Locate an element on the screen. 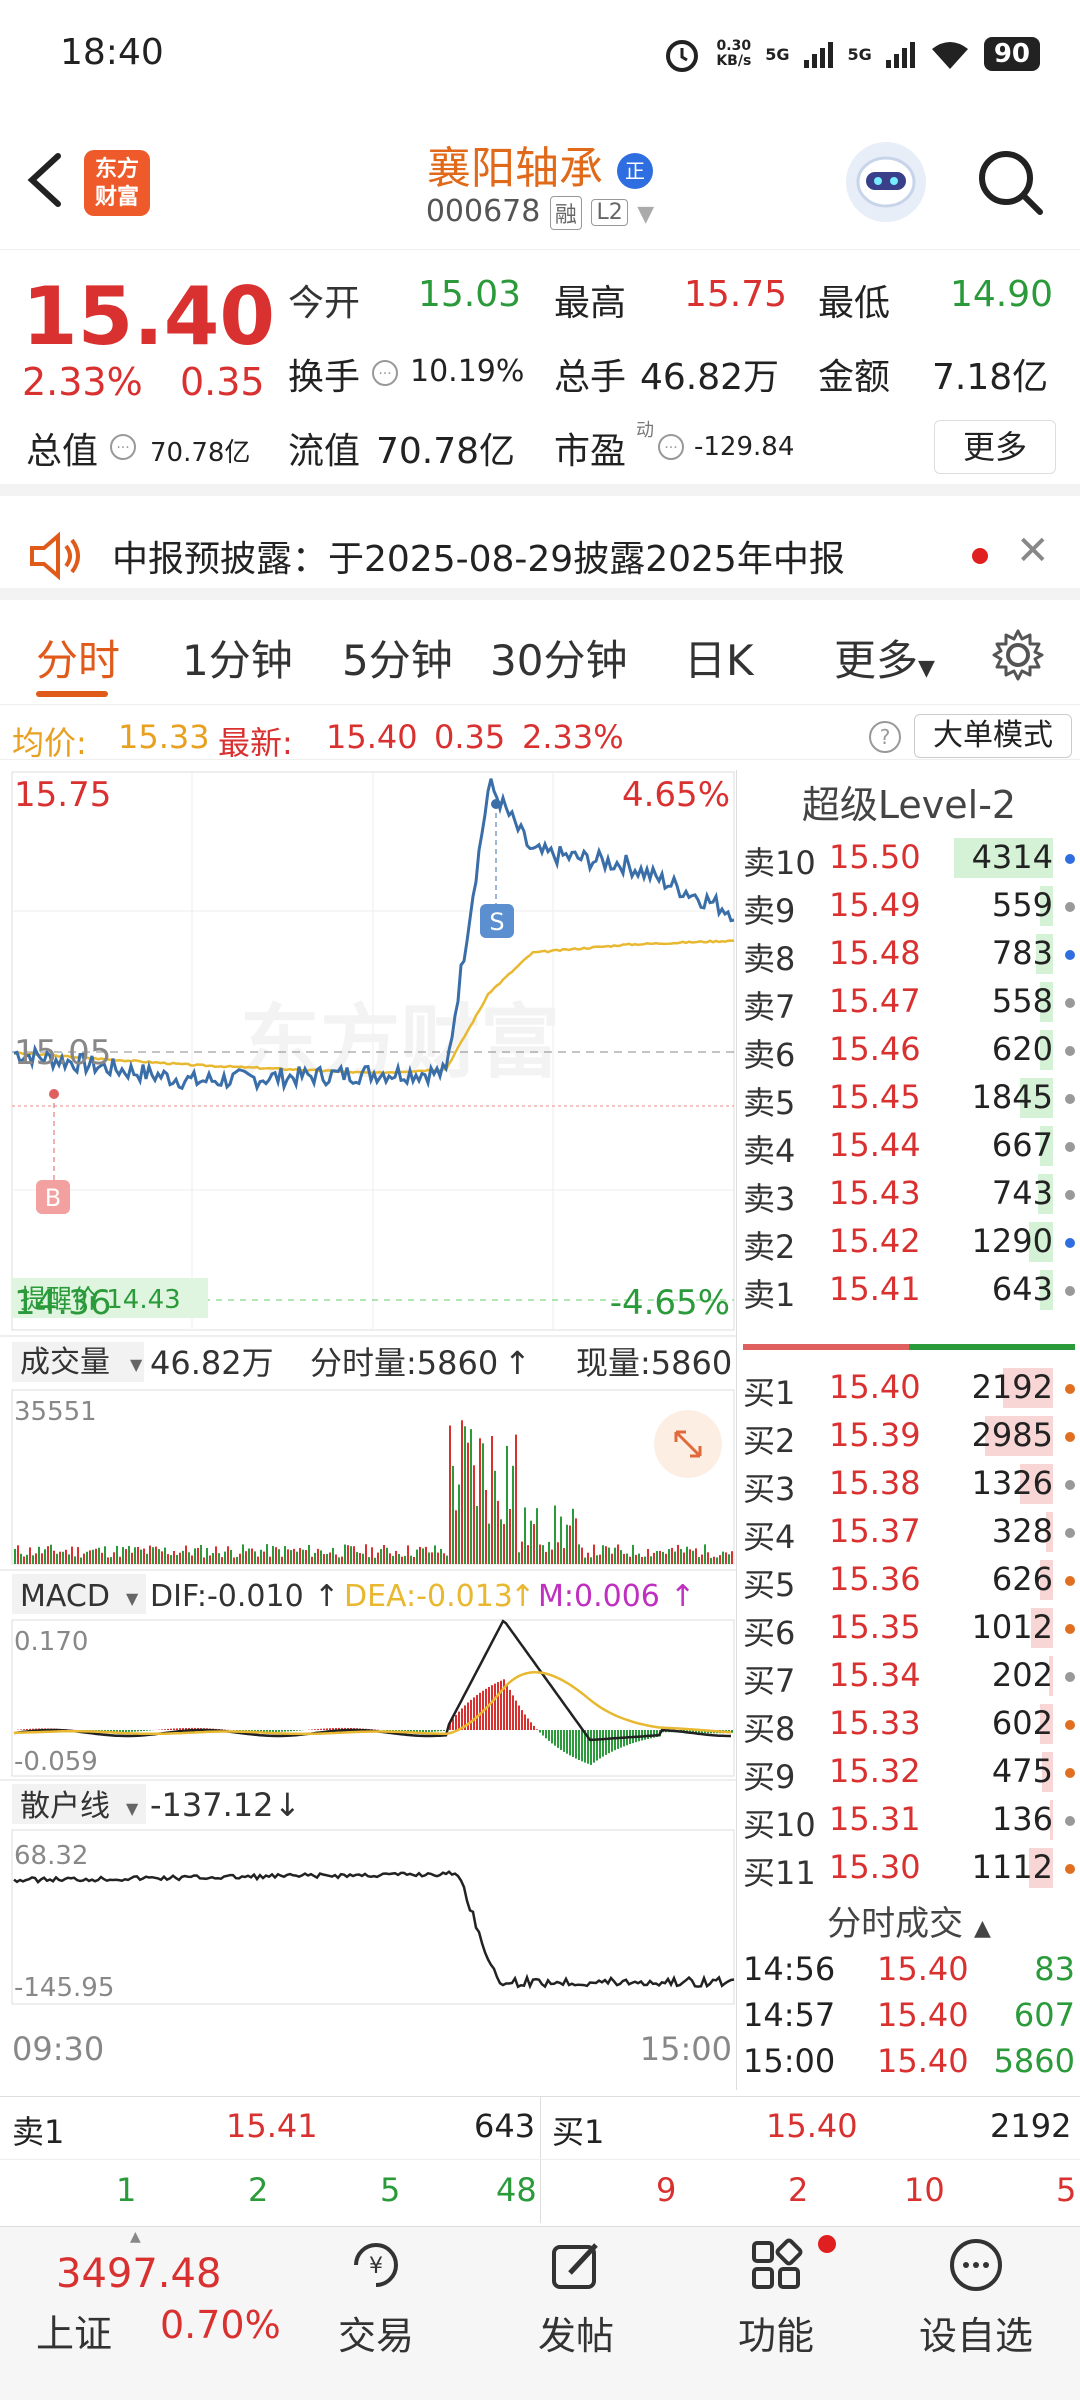  sell-point is located at coordinates (496, 804).